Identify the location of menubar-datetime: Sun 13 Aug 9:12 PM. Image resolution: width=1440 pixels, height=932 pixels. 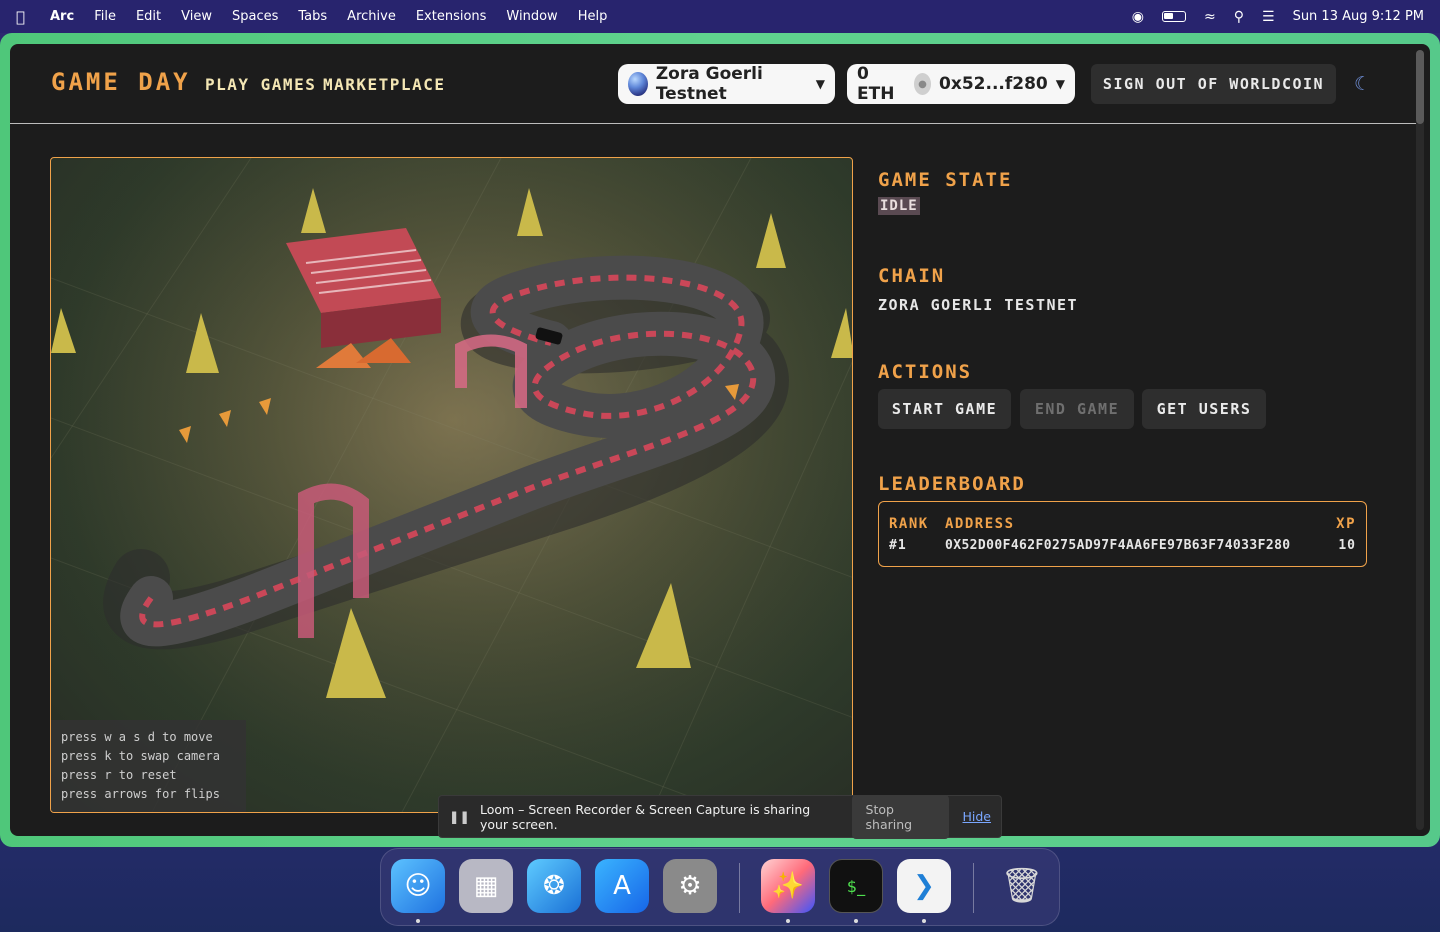
(1358, 16).